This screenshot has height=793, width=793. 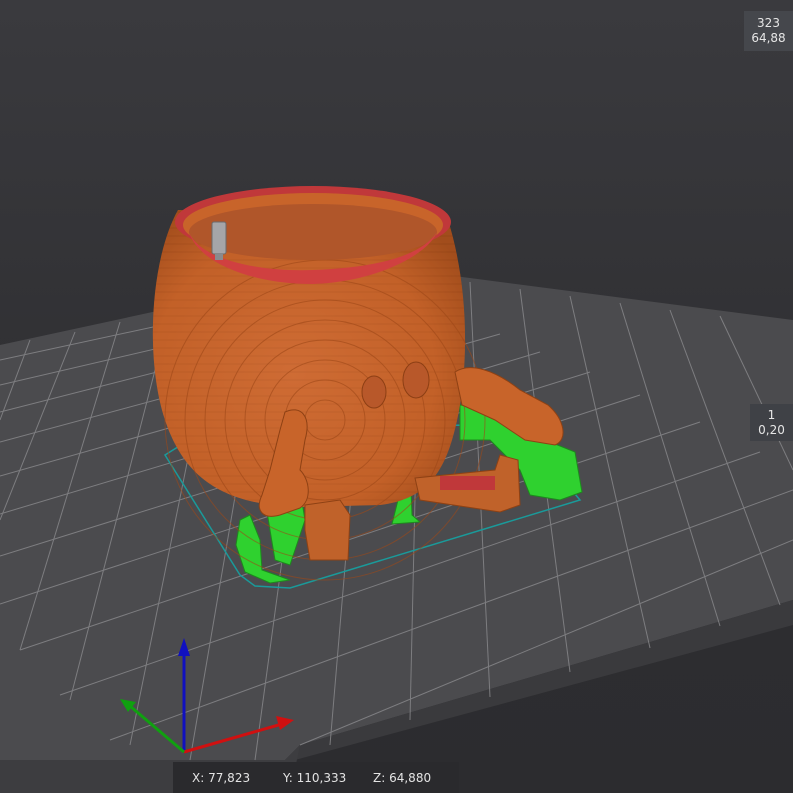 What do you see at coordinates (288, 778) in the screenshot?
I see `coord-y-label: Y:` at bounding box center [288, 778].